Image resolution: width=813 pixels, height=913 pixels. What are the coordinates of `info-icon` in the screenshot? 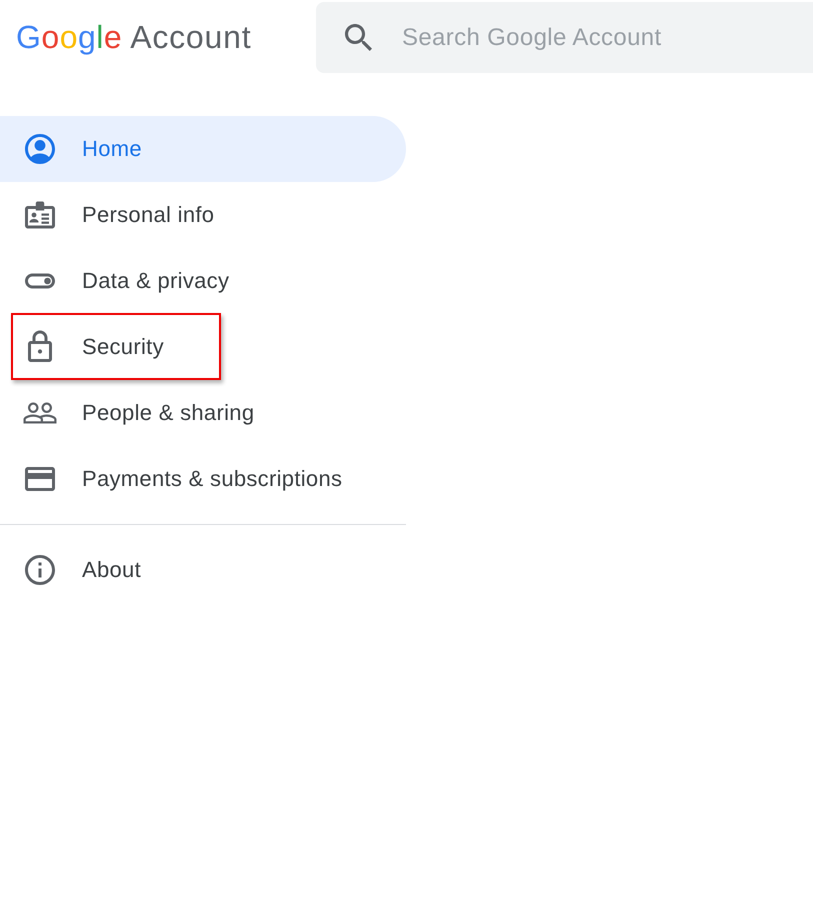 It's located at (40, 570).